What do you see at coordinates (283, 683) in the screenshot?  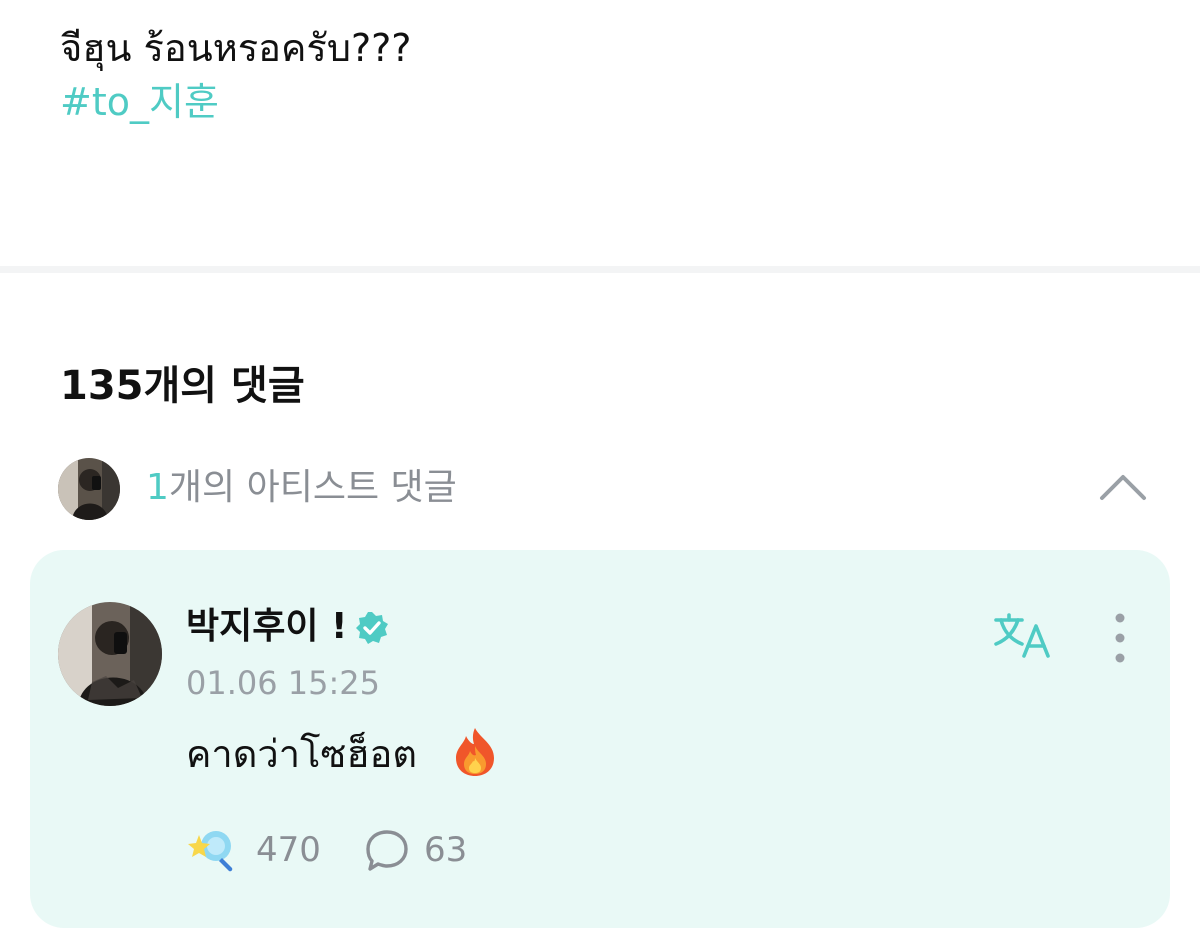 I see `comment-timestamp: 01.06 15:25` at bounding box center [283, 683].